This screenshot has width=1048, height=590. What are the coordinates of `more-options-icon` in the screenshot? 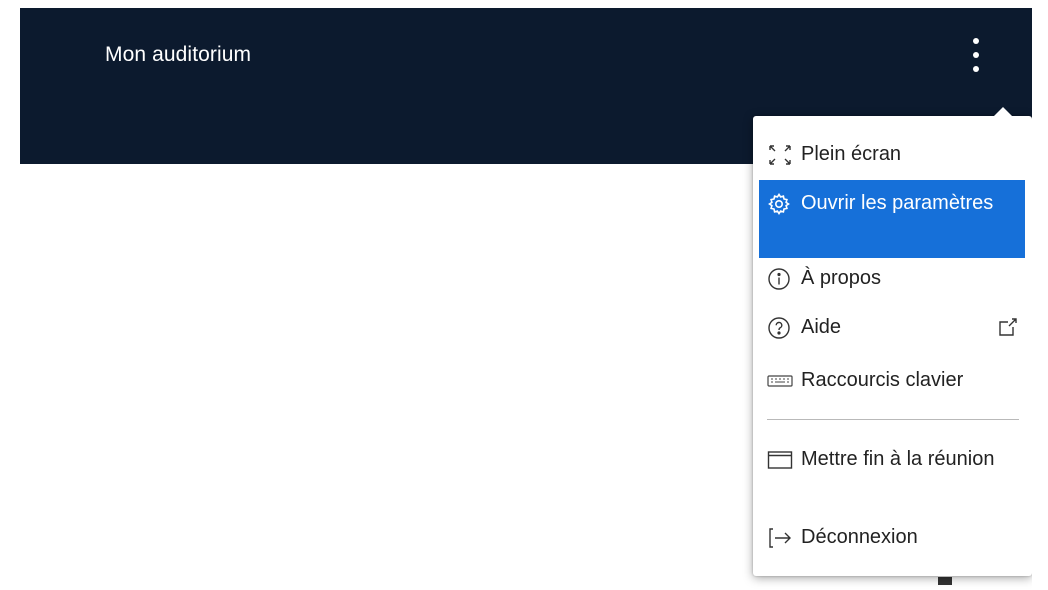 It's located at (976, 55).